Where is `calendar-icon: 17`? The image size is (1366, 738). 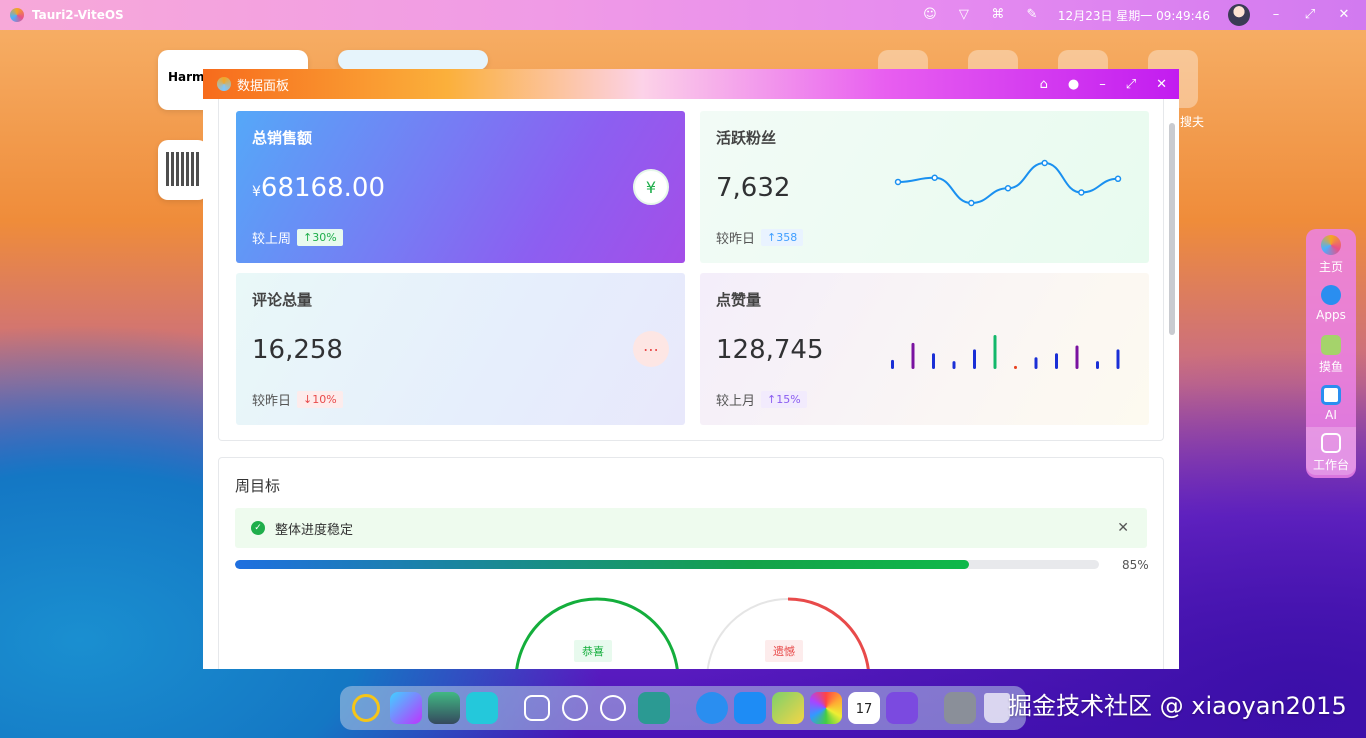 calendar-icon: 17 is located at coordinates (864, 708).